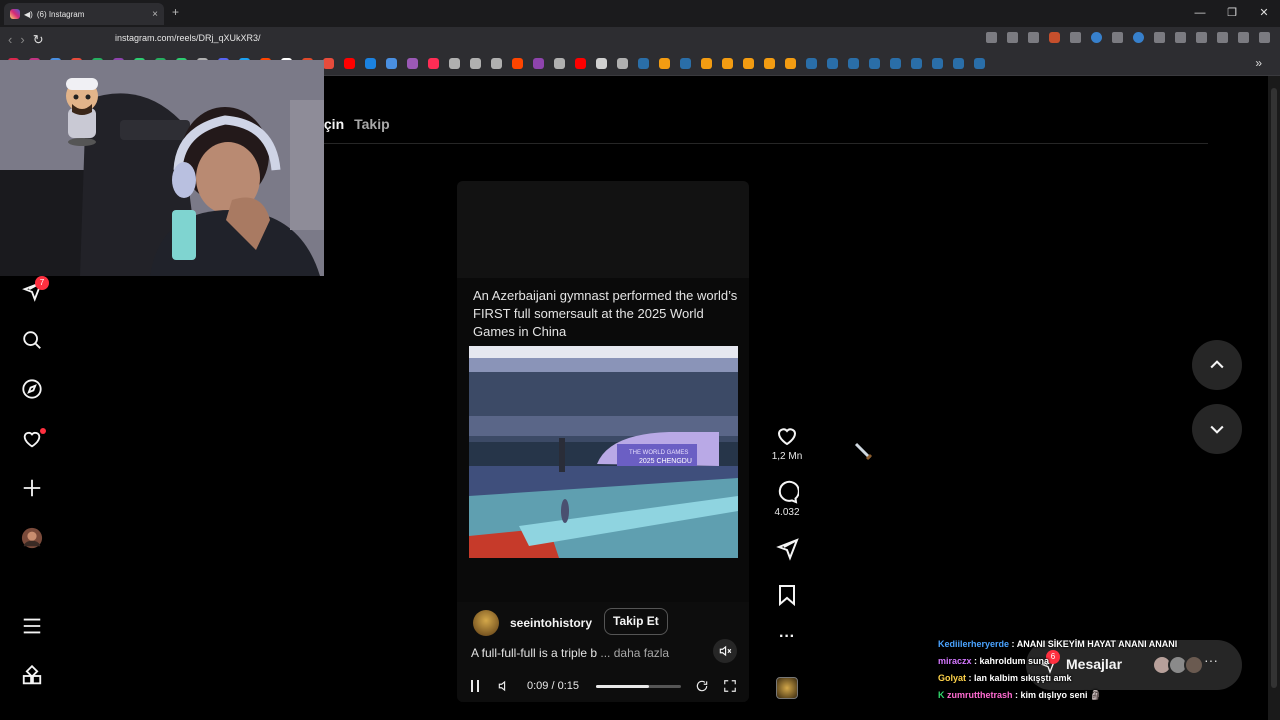  Describe the element at coordinates (725, 651) in the screenshot. I see `mute-button` at that location.